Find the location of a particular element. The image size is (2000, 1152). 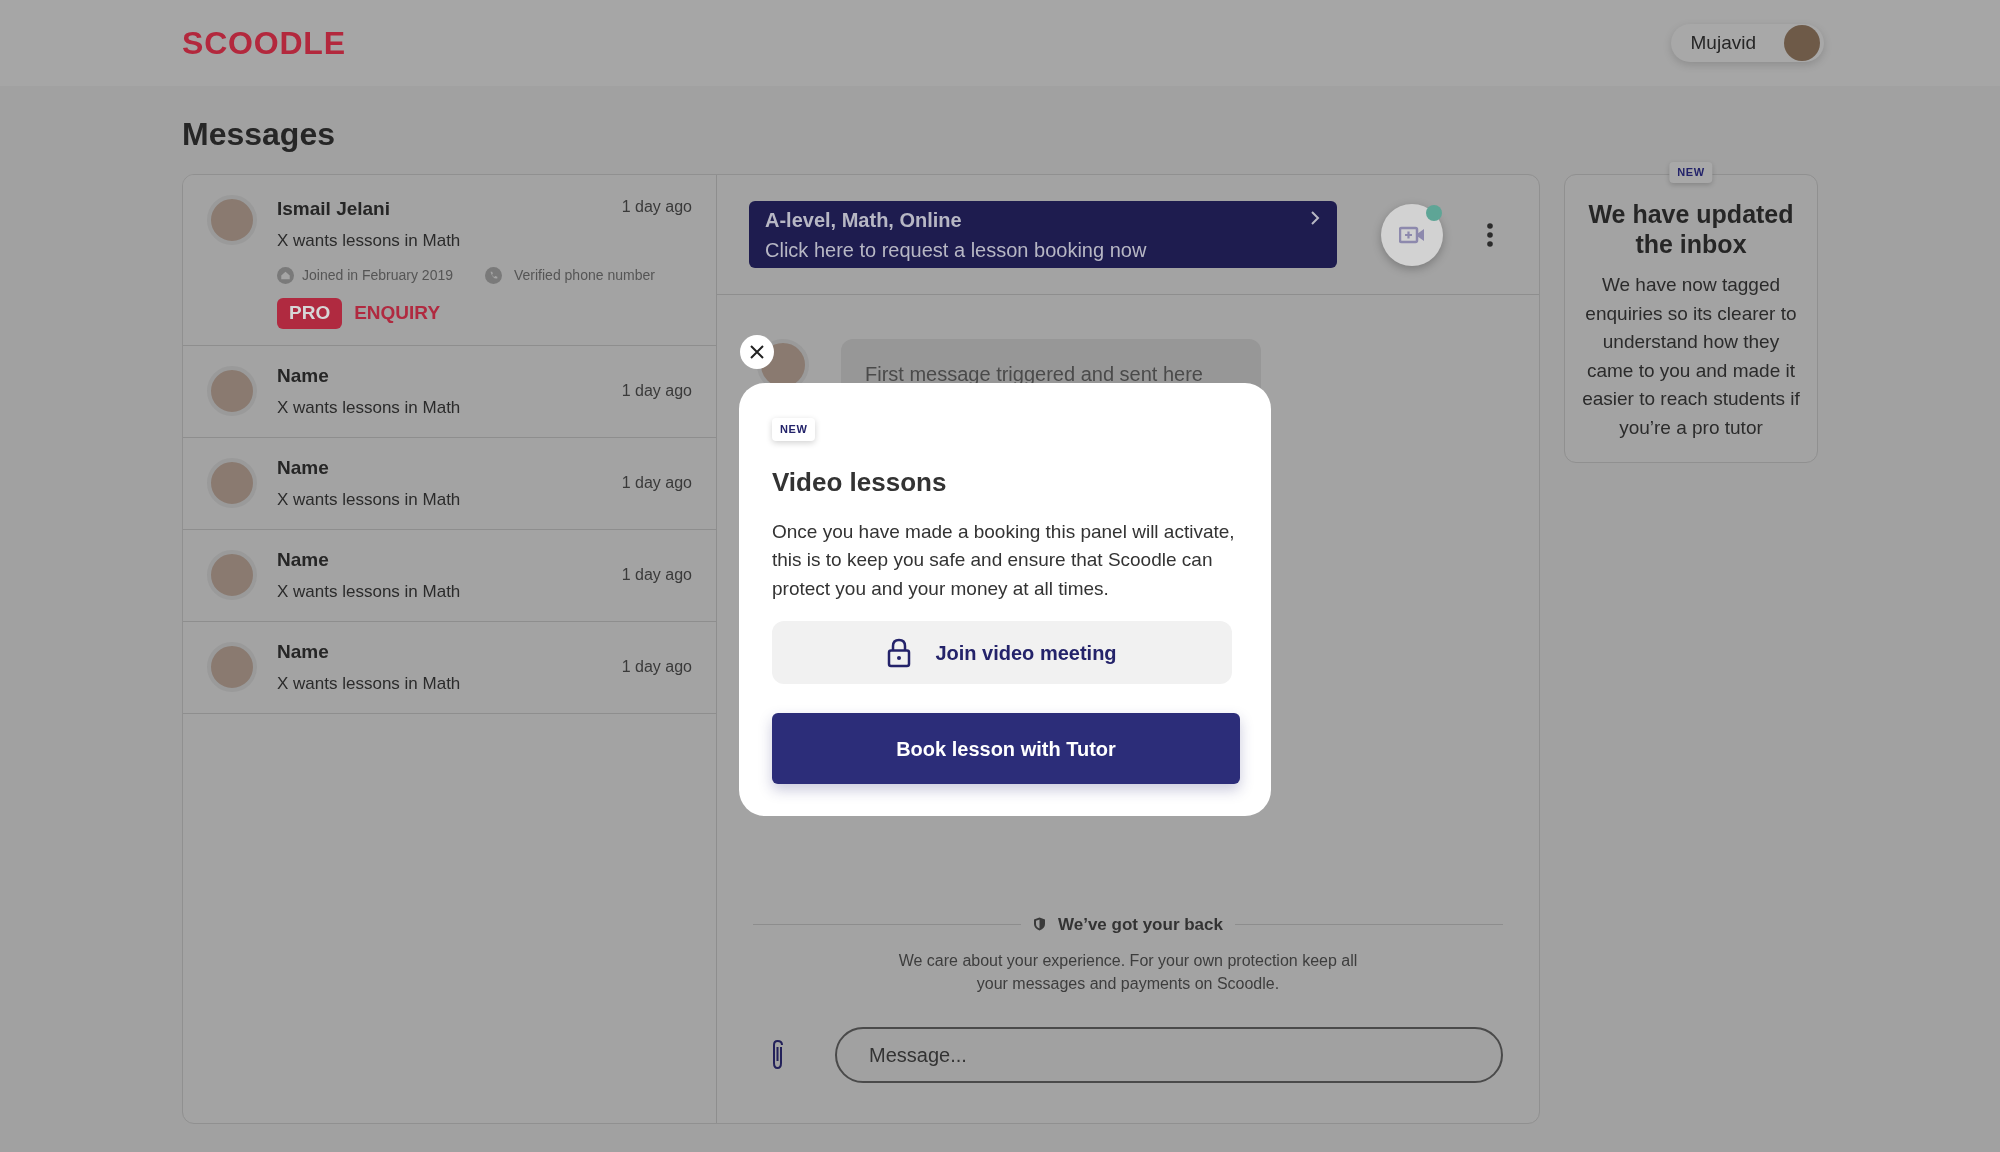

close-button is located at coordinates (757, 352).